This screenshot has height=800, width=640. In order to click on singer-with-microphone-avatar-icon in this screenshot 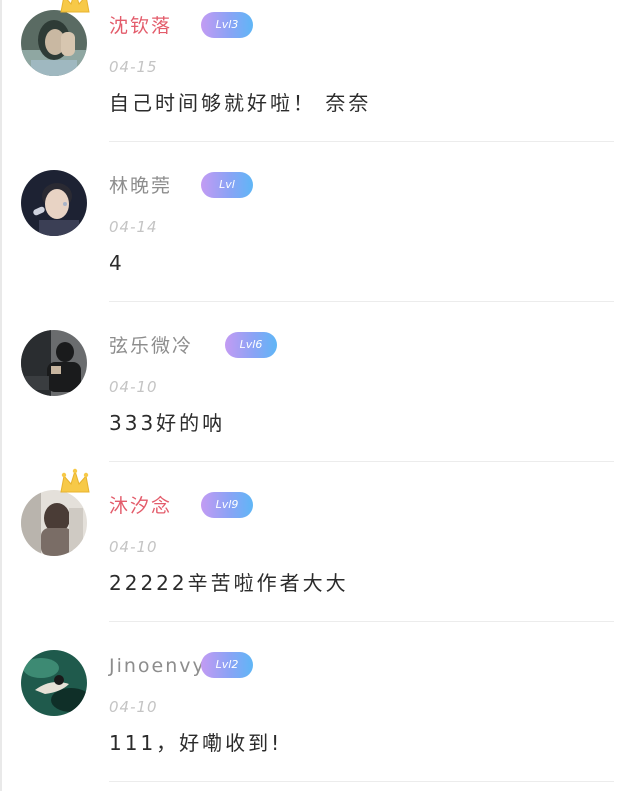, I will do `click(54, 203)`.